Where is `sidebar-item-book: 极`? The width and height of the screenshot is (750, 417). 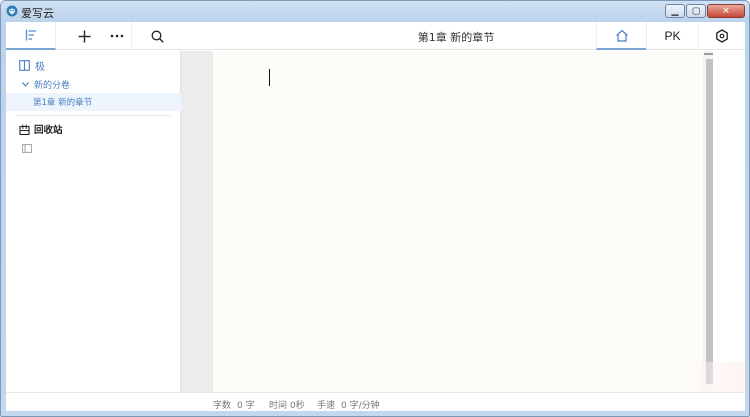 sidebar-item-book: 极 is located at coordinates (93, 65).